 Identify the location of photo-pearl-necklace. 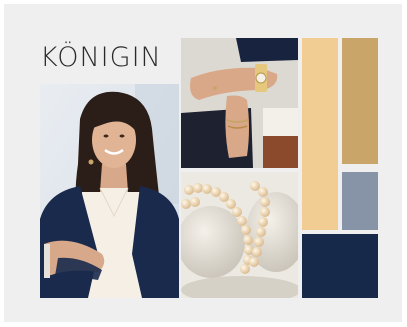
(239, 235).